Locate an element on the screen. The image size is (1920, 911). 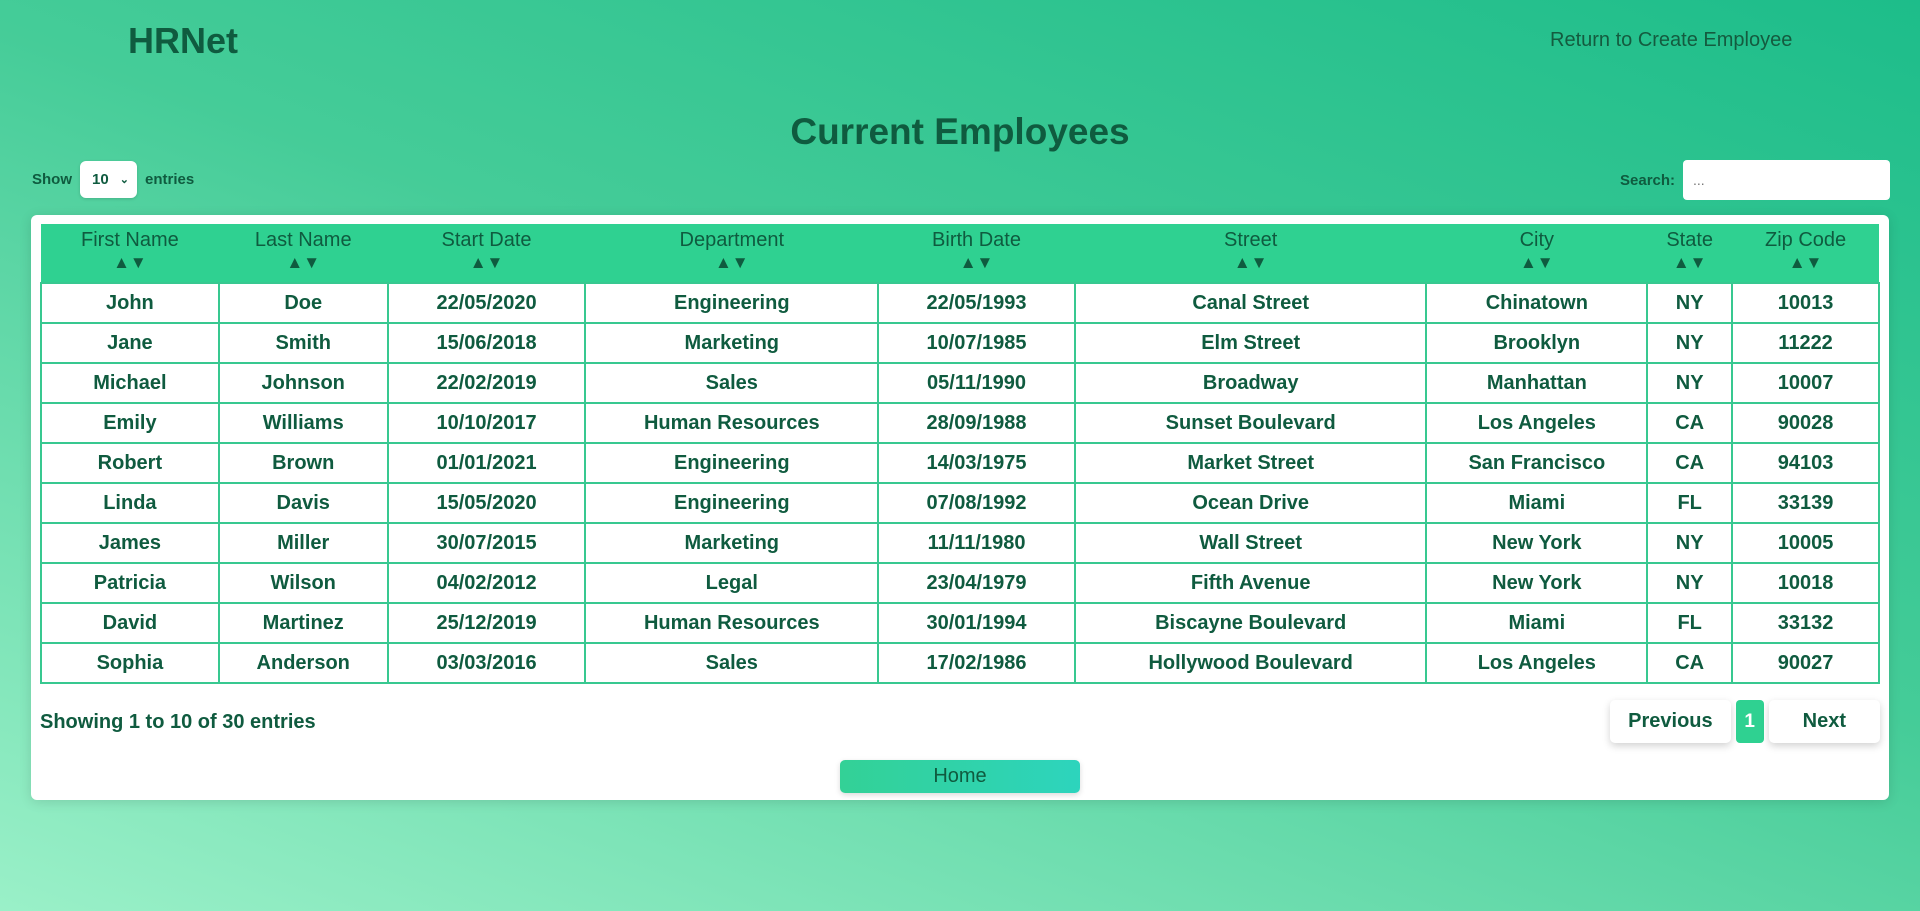
cell-department: Legal is located at coordinates (732, 583).